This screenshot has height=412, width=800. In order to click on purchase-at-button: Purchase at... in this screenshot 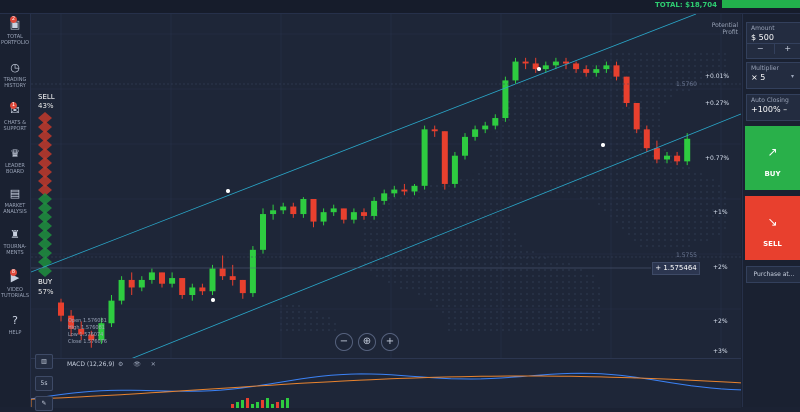, I will do `click(773, 274)`.